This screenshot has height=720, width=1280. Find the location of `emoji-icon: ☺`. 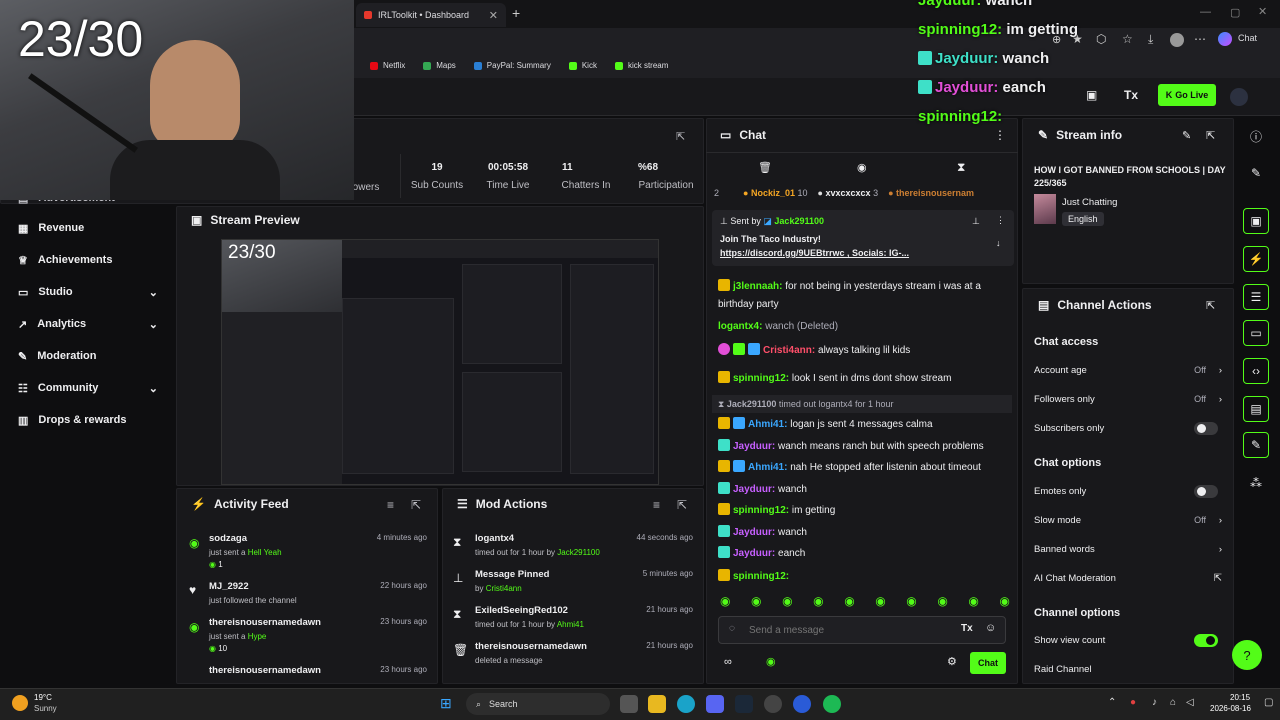

emoji-icon: ☺ is located at coordinates (990, 628).